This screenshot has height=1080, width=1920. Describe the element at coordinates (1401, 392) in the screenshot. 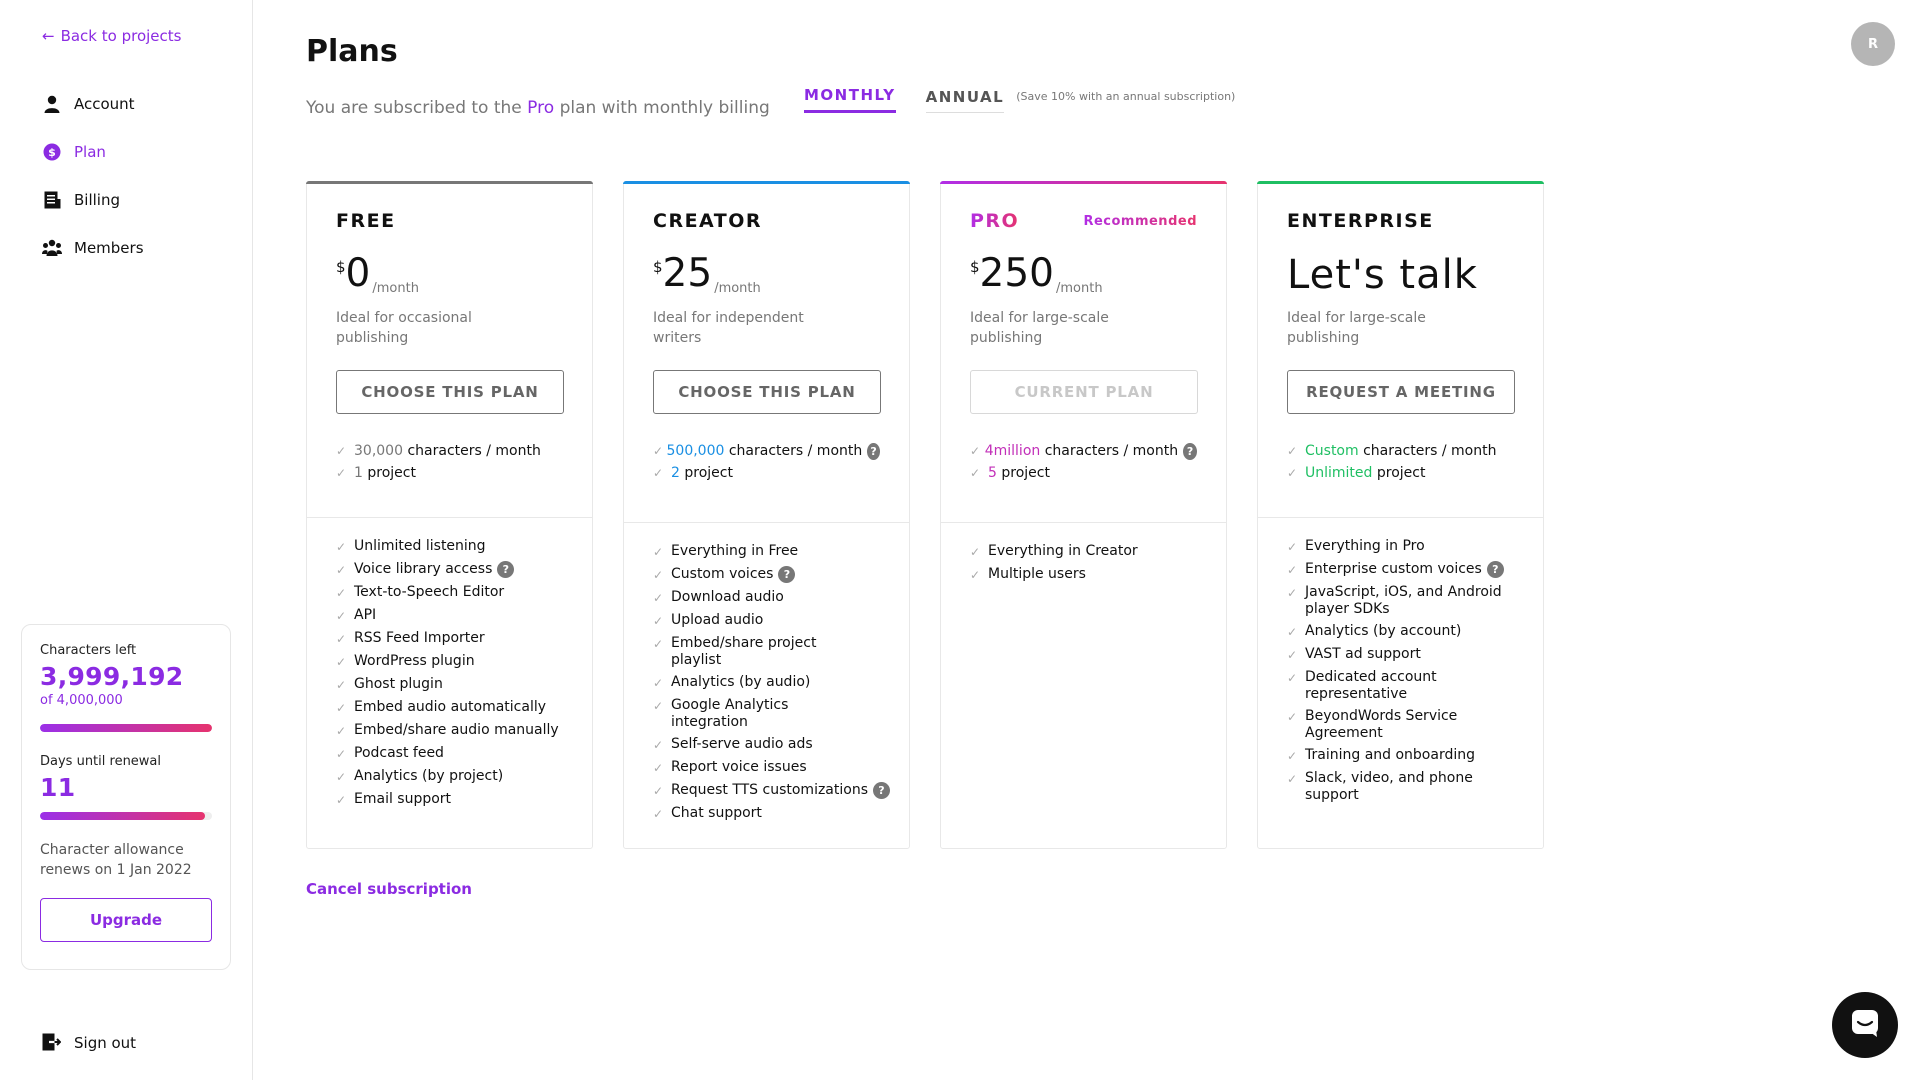

I see `request-meeting-button: REQUEST A MEETING` at that location.